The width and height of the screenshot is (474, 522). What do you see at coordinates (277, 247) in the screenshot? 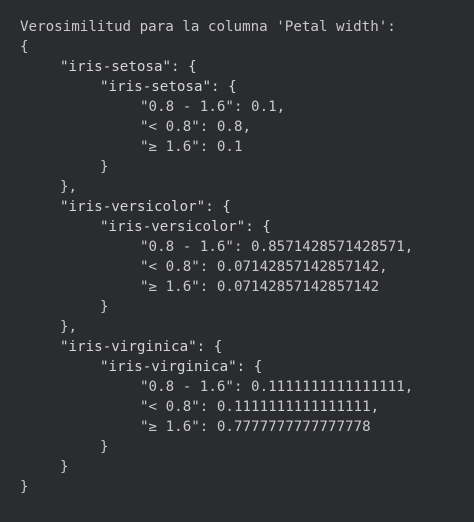
I see `value-row: "0.8 - 1.6": 0.8571428571428571,` at bounding box center [277, 247].